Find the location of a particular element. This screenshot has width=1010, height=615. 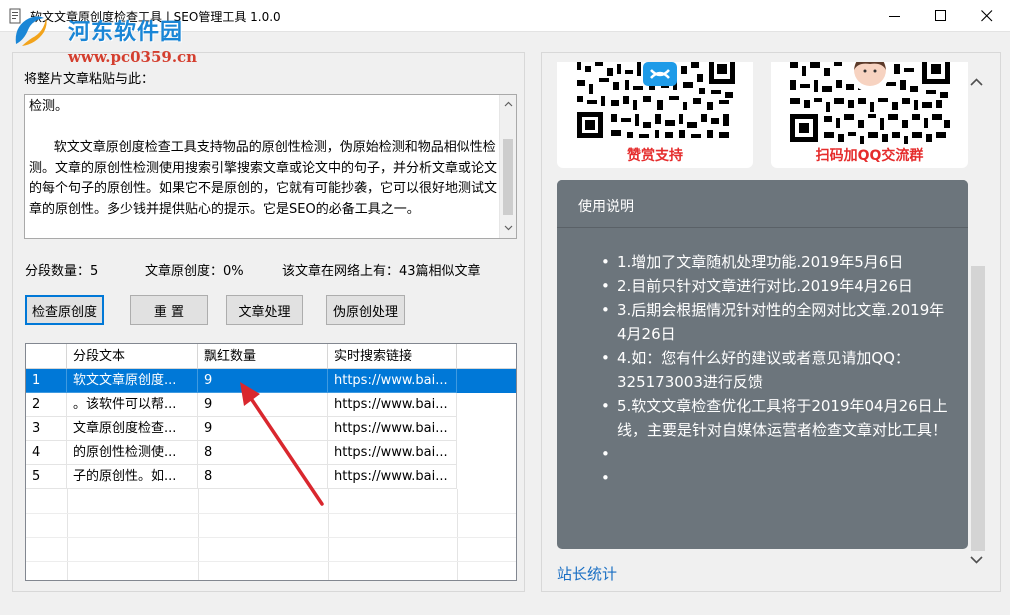

usage-instructions-title: 使用说明 is located at coordinates (606, 207).